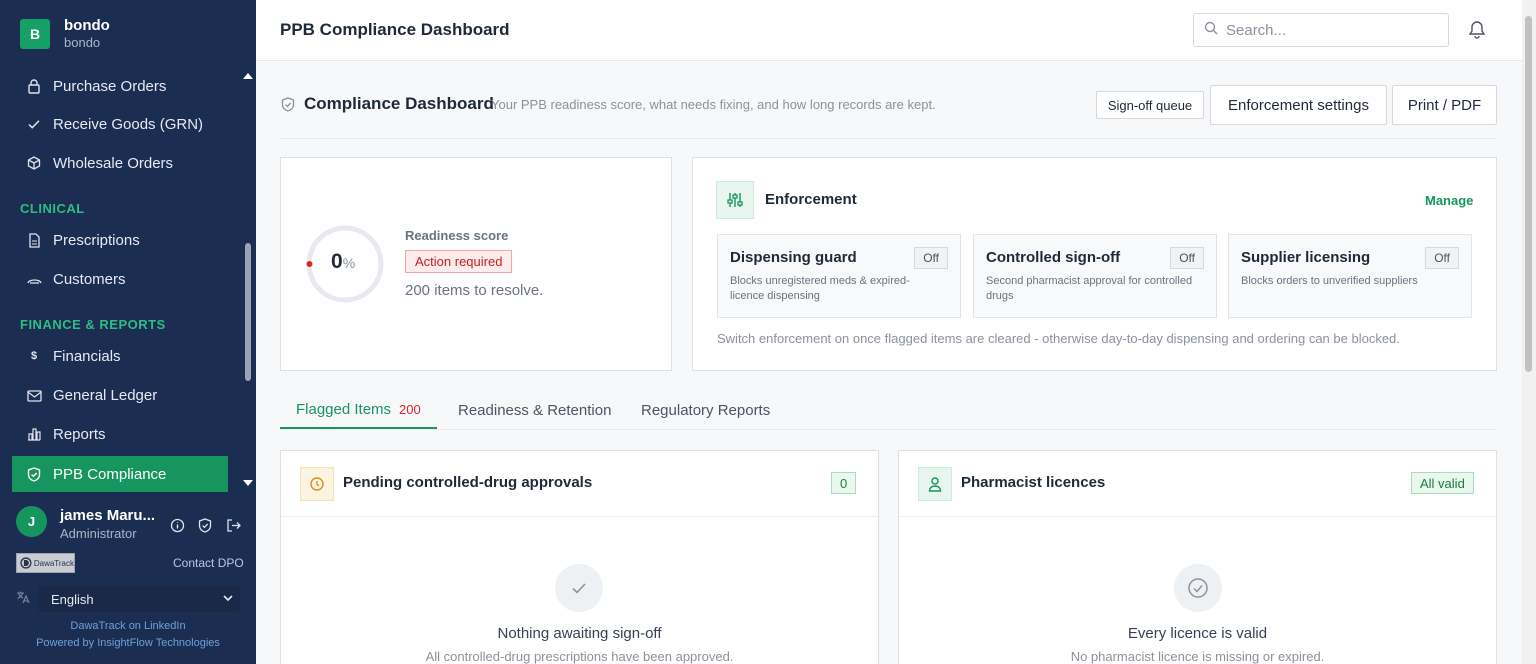  I want to click on user-role: Administrator, so click(98, 533).